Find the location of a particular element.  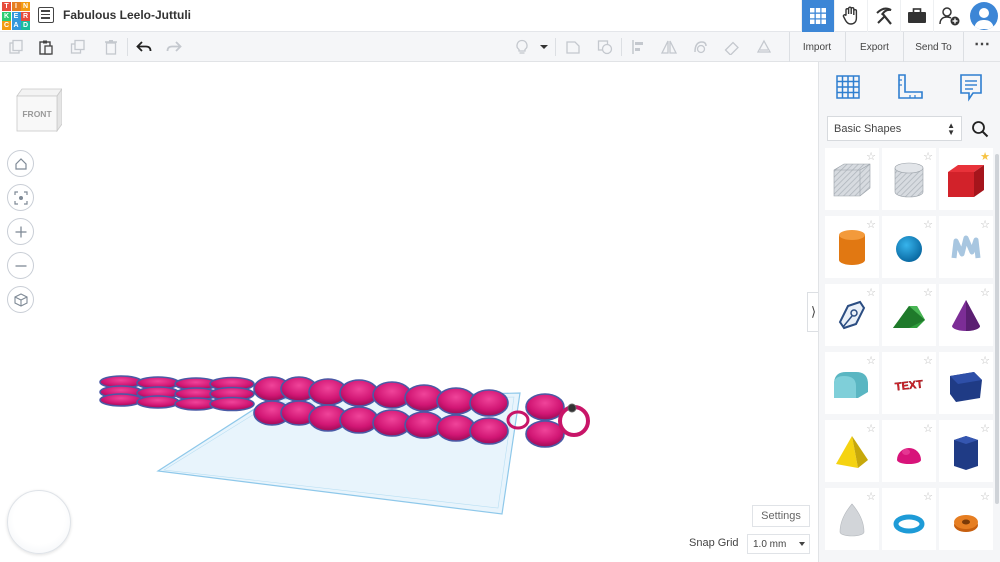

3d-design-view-button is located at coordinates (817, 16).